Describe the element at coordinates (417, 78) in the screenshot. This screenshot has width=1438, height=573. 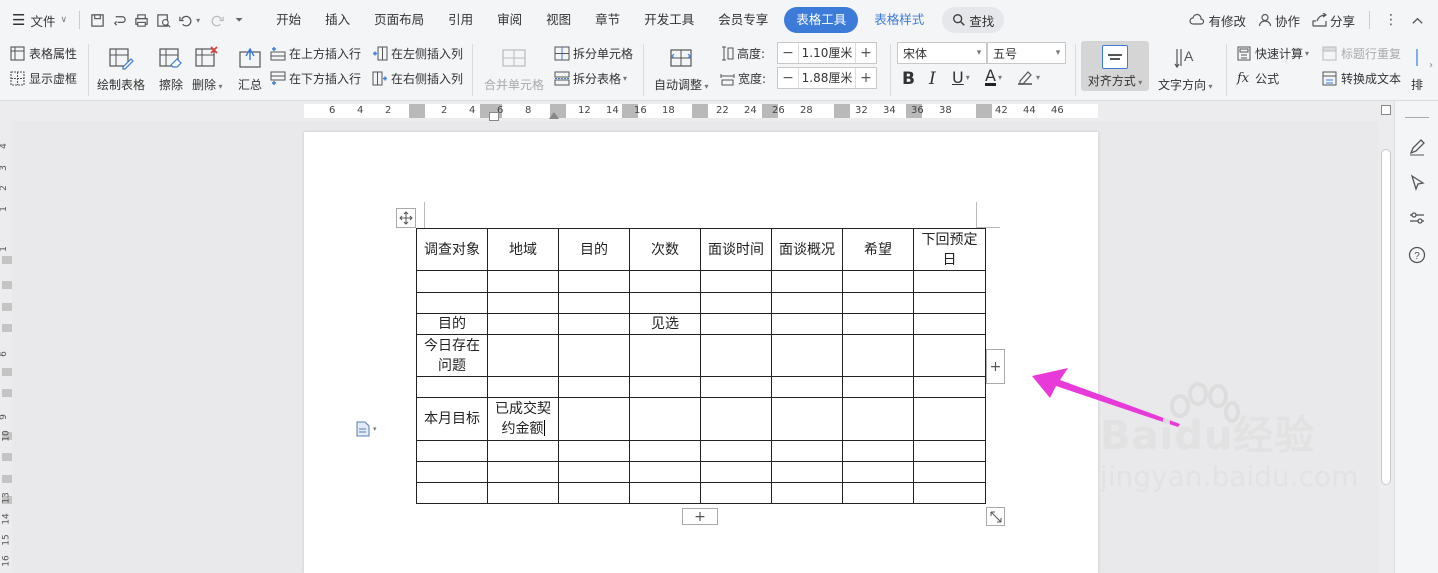
I see `insert-col-right-button: 在右侧插入列` at that location.